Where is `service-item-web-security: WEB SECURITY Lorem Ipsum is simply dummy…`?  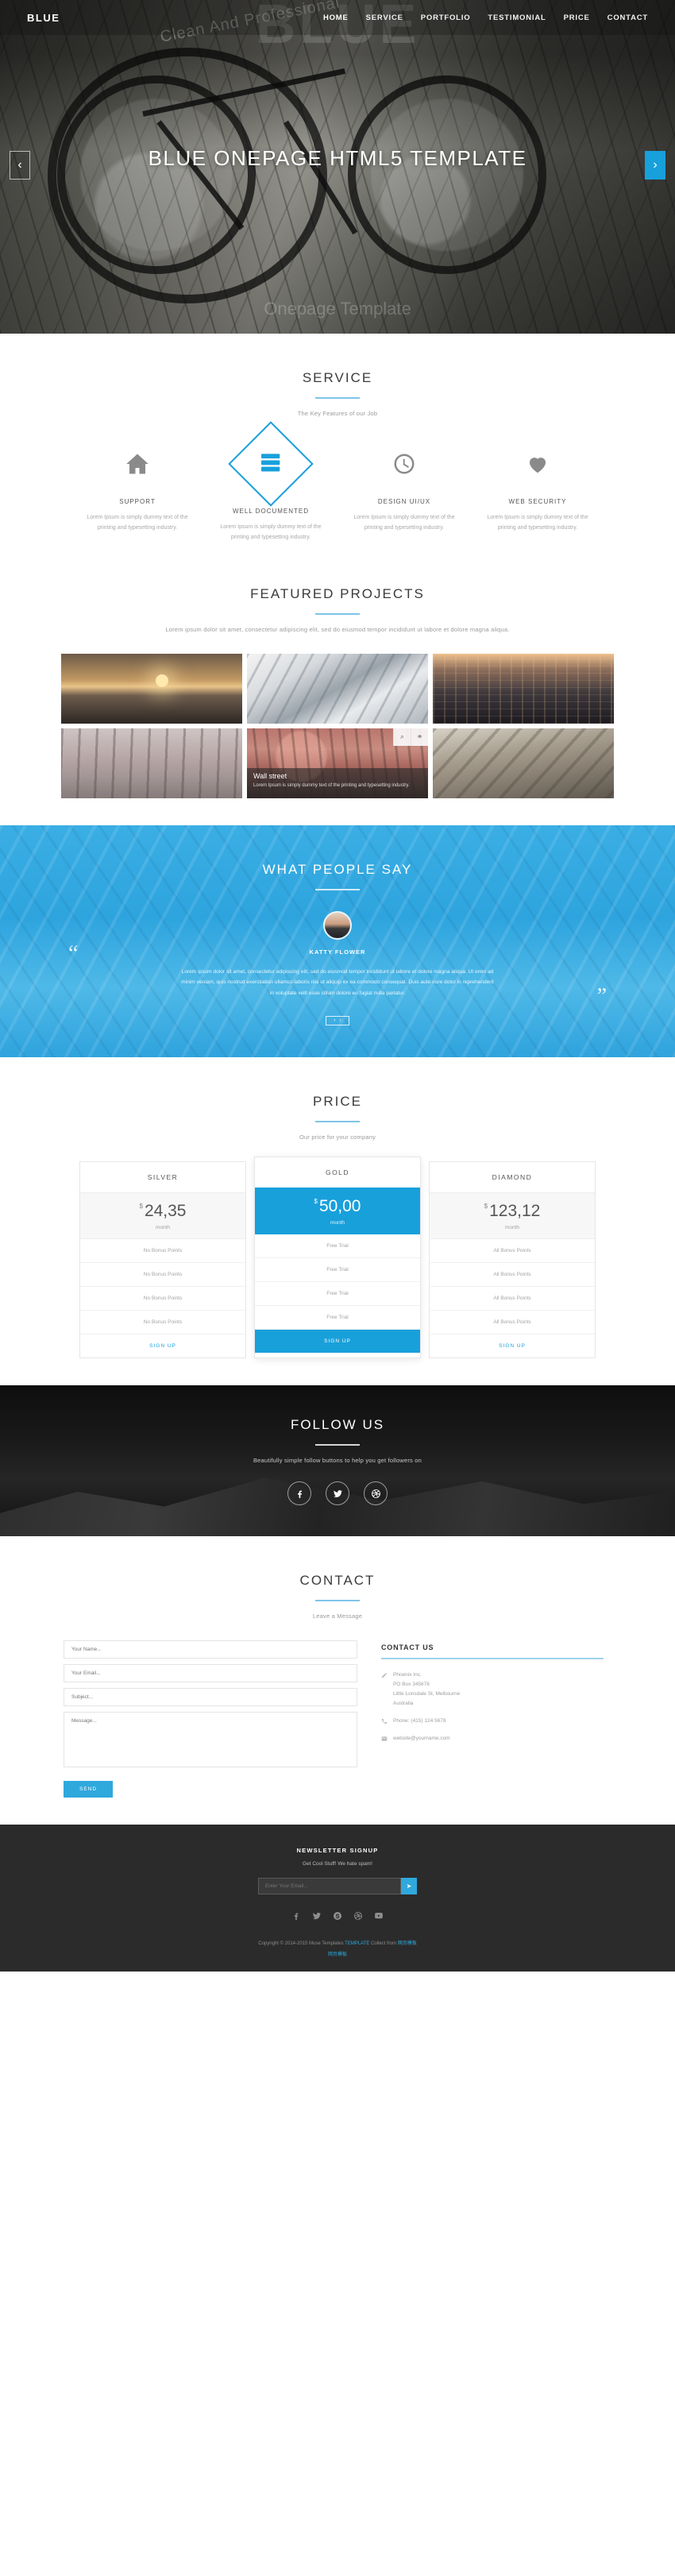 service-item-web-security: WEB SECURITY Lorem Ipsum is simply dummy… is located at coordinates (537, 491).